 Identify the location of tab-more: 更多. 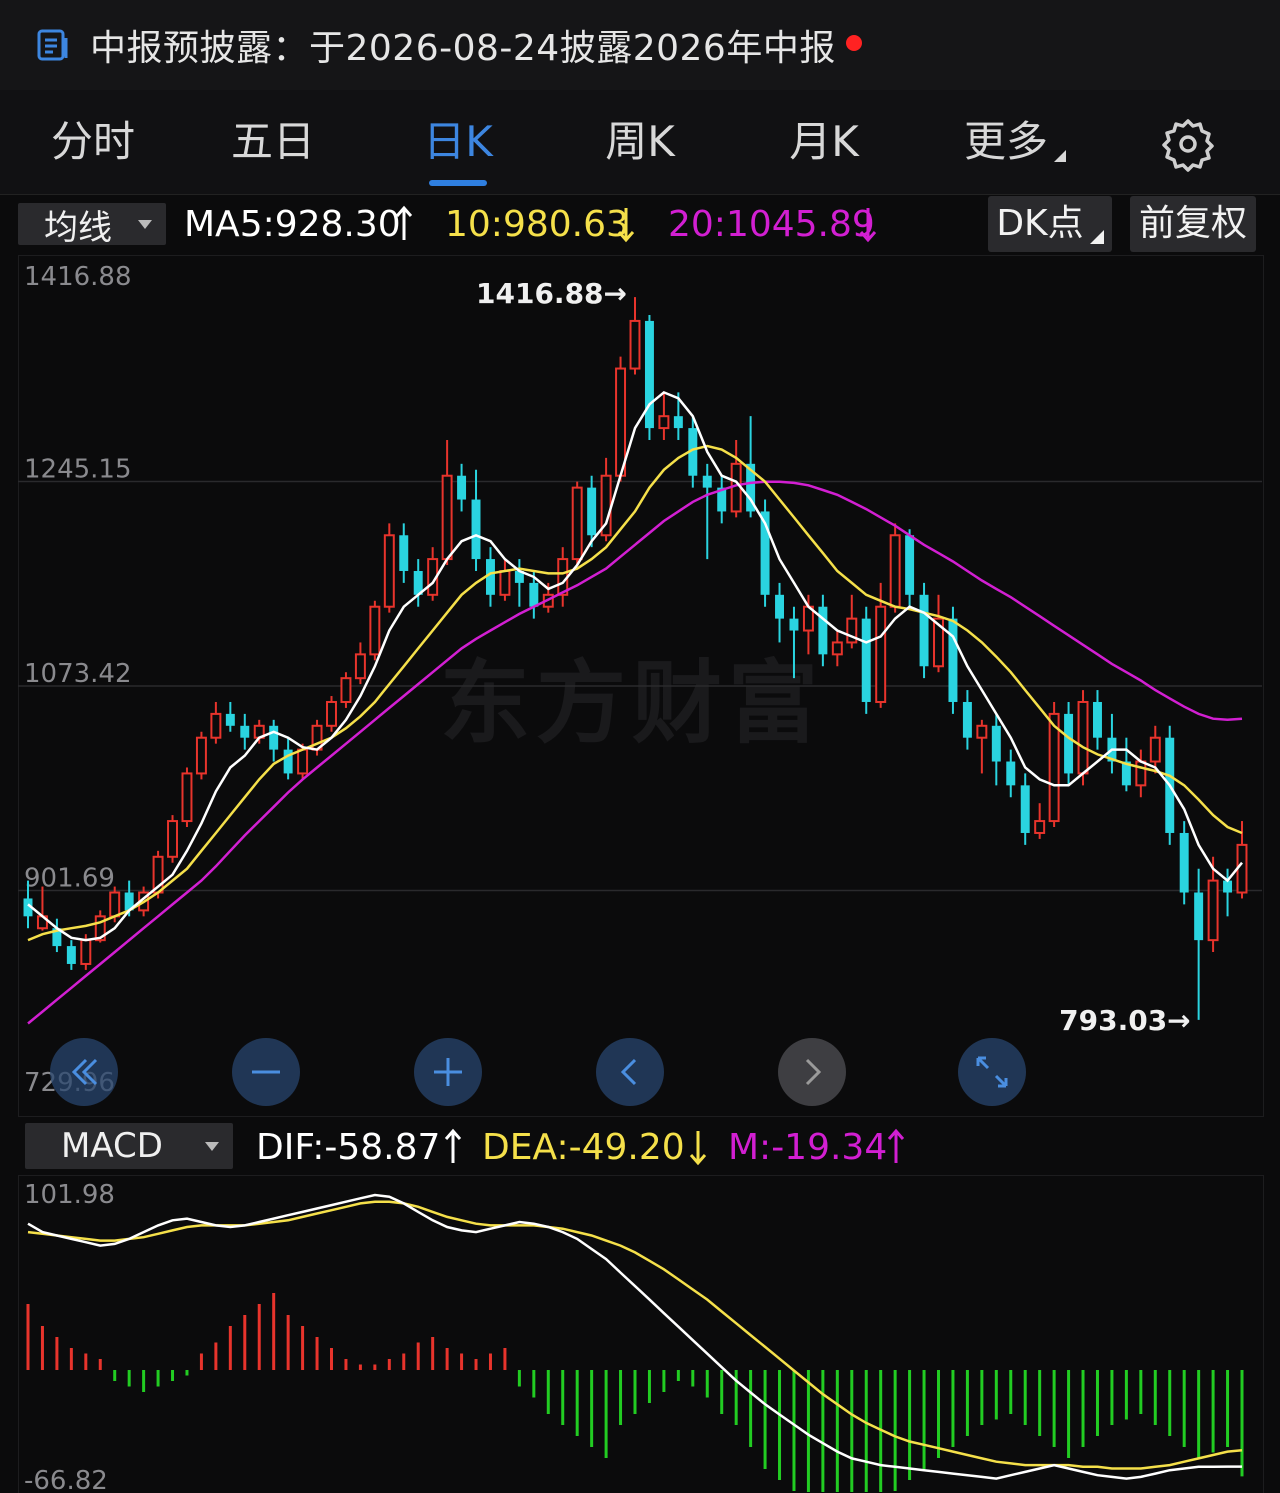
(1015, 142).